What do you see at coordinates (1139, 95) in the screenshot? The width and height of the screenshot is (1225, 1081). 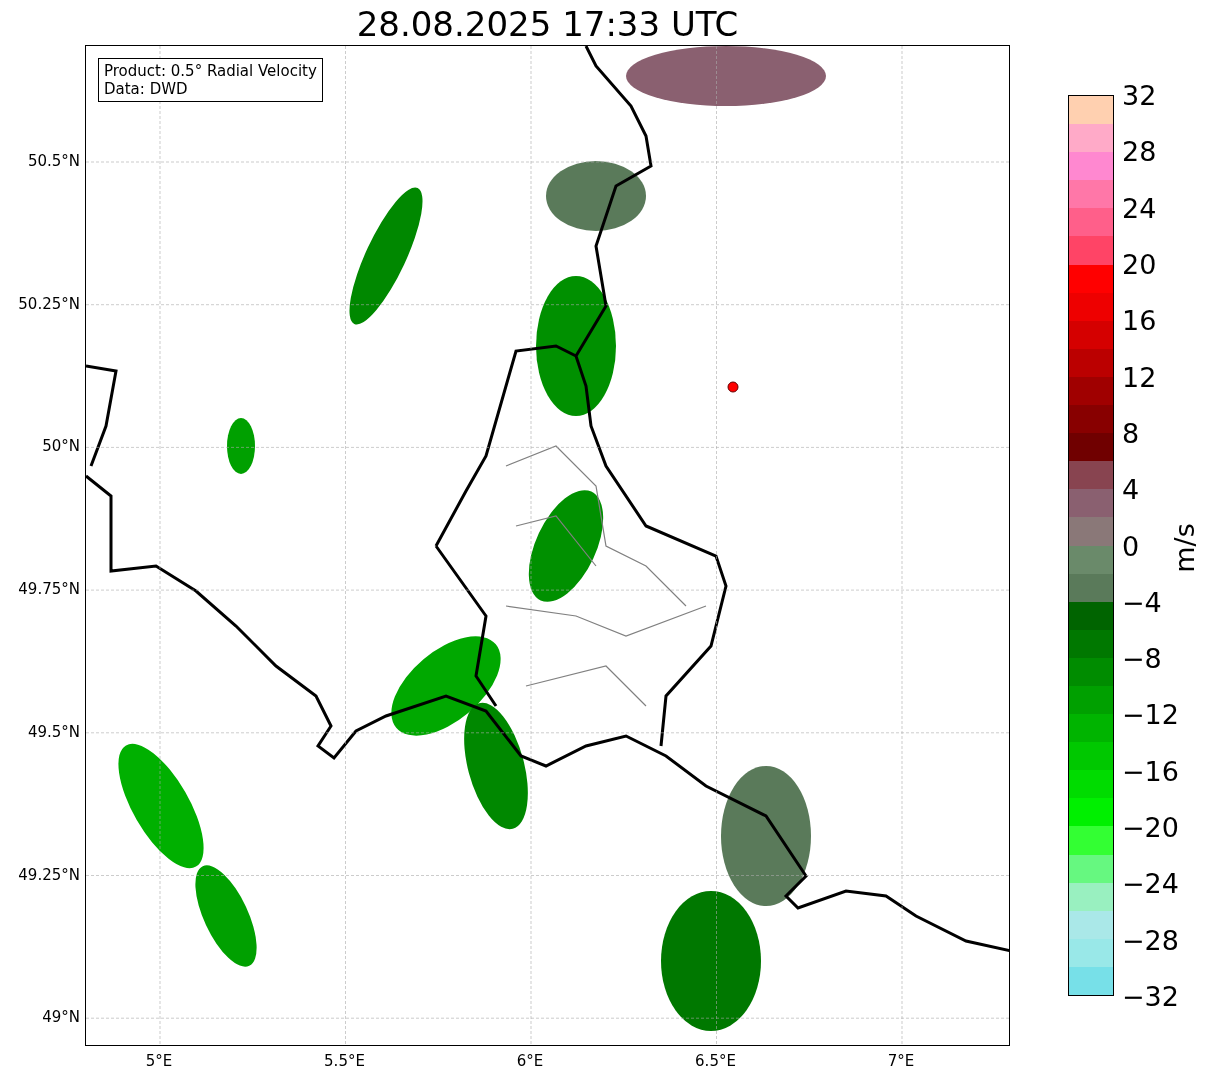 I see `colorbar-tick-label: 32` at bounding box center [1139, 95].